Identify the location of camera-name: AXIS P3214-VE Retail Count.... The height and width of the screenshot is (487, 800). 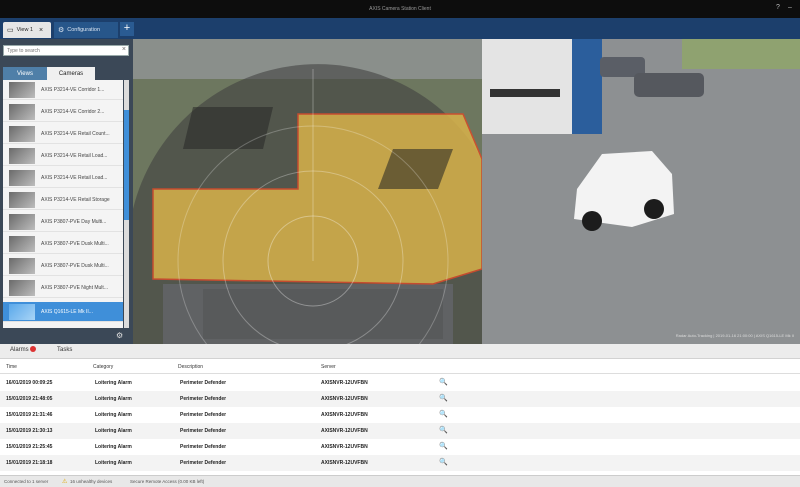
(75, 134).